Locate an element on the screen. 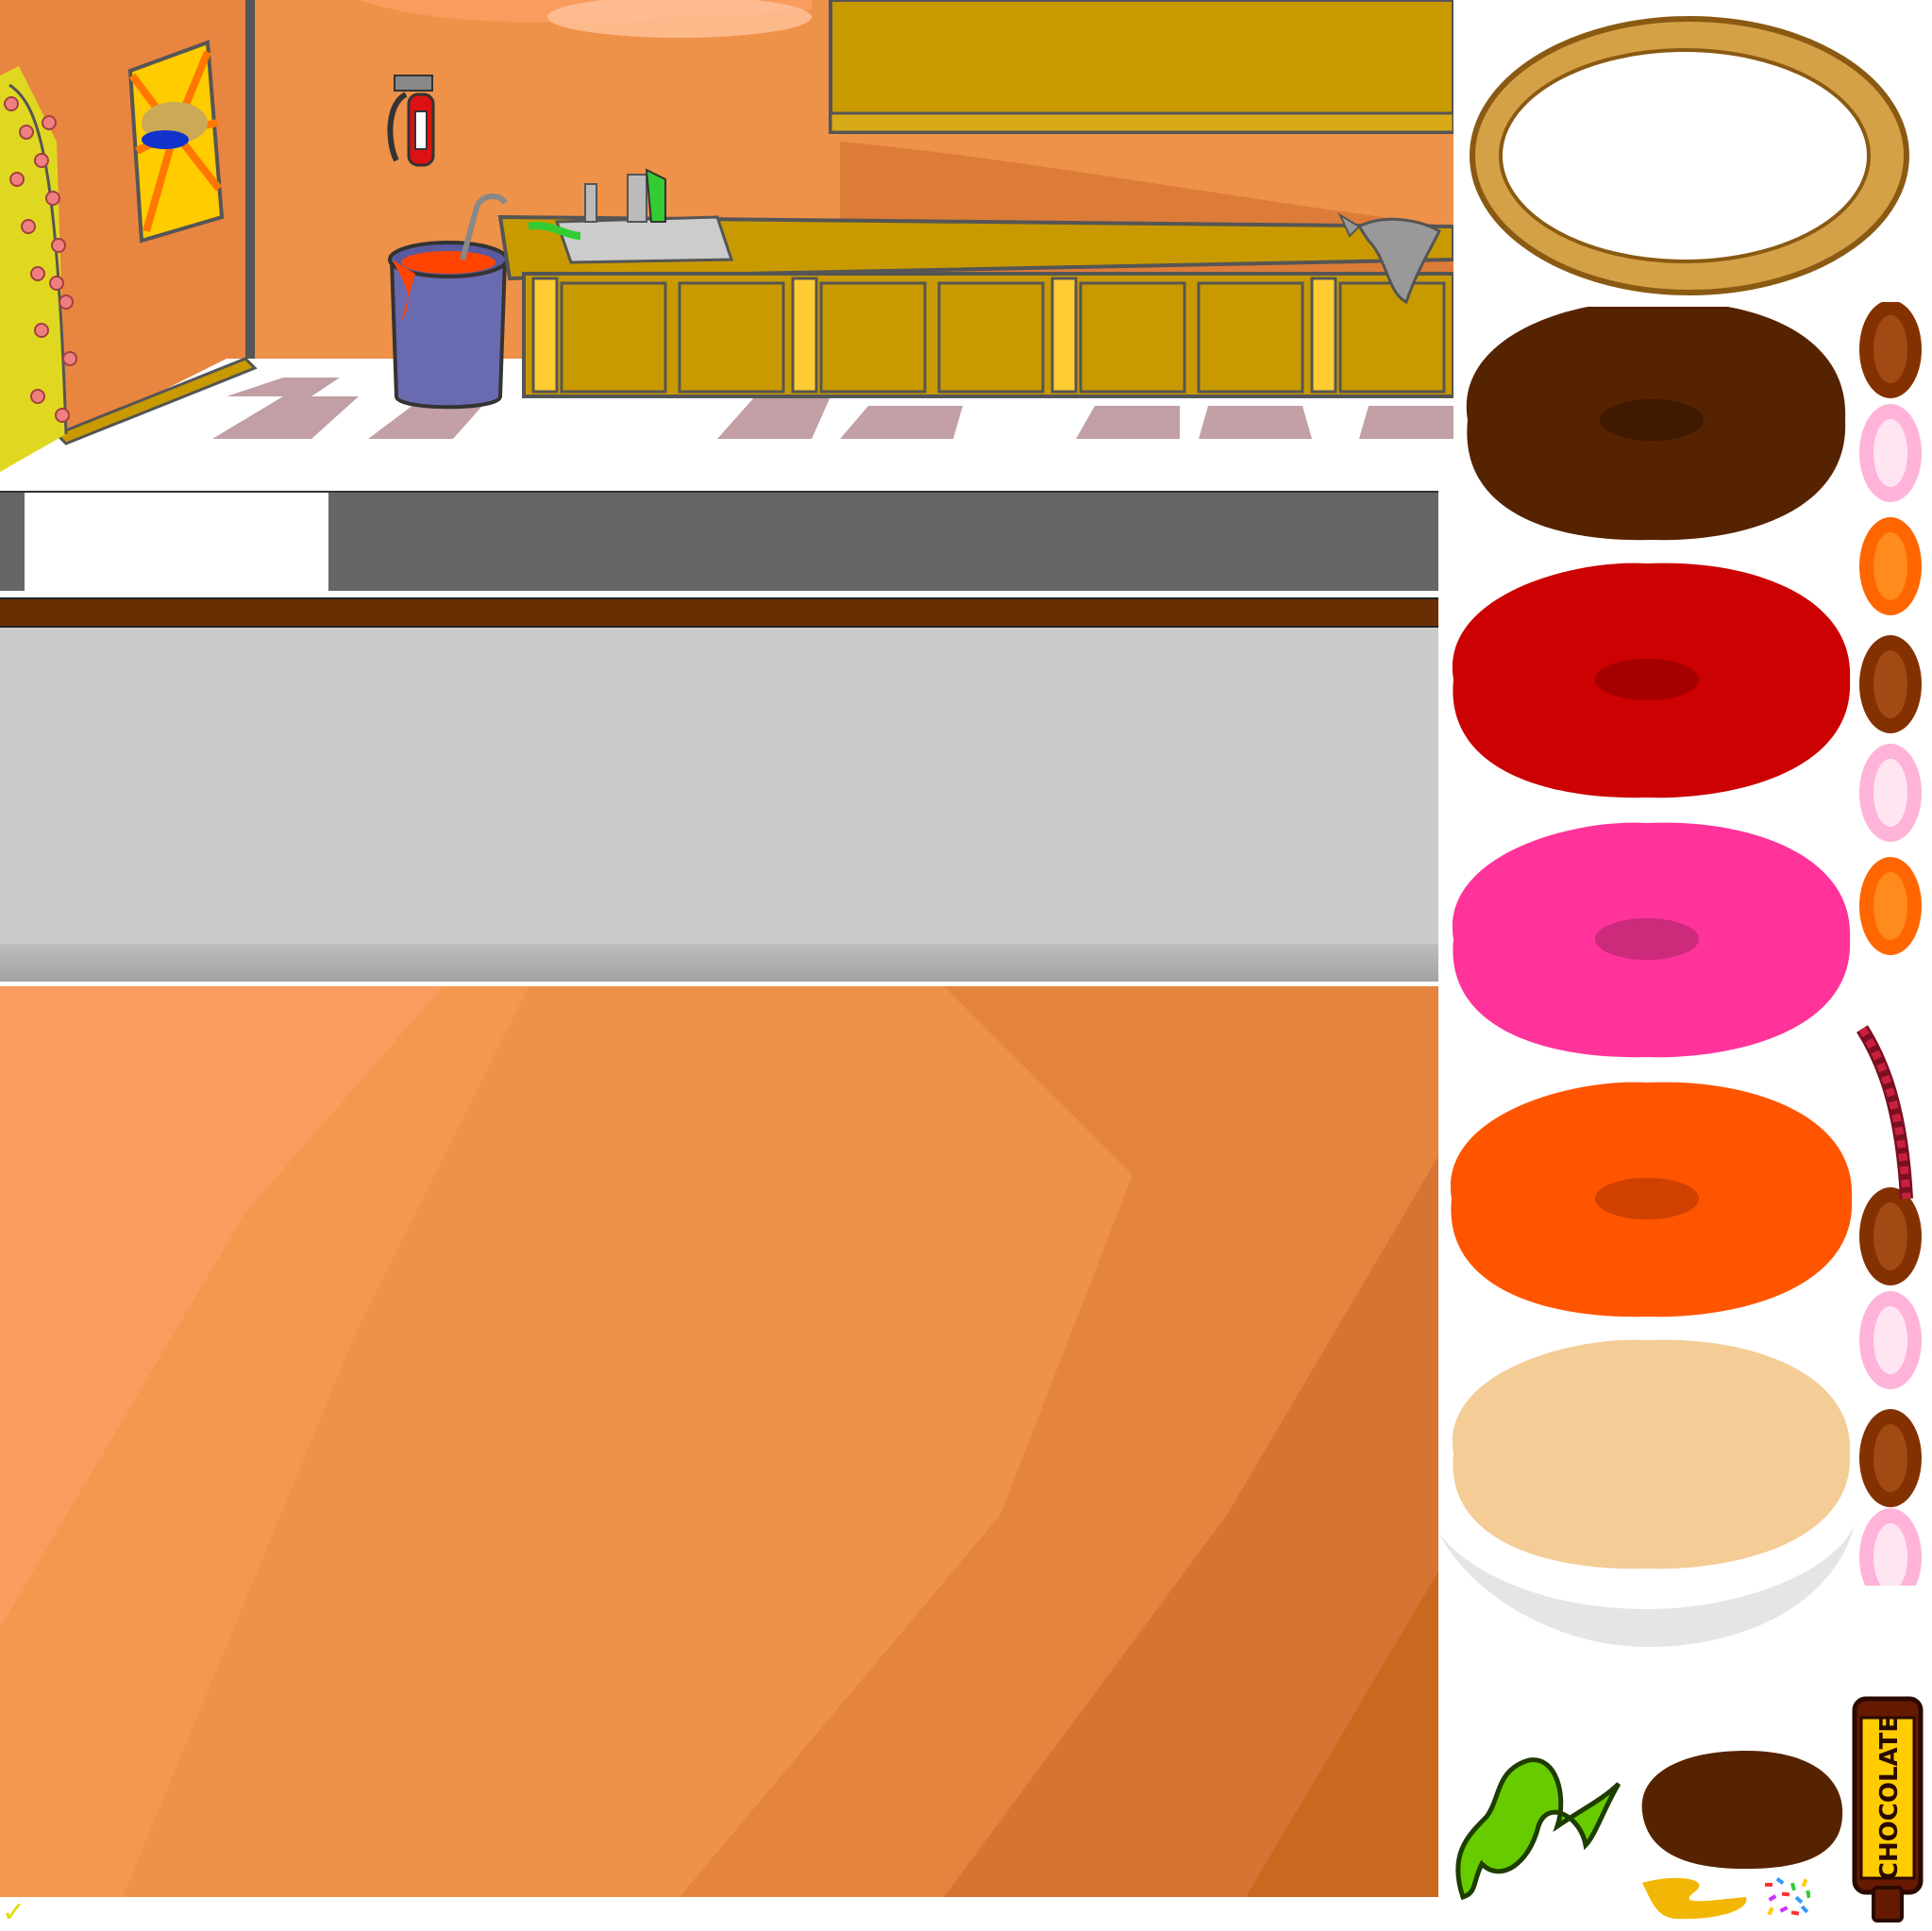 The height and width of the screenshot is (1931, 1932). sauce-pink is located at coordinates (1651, 940).